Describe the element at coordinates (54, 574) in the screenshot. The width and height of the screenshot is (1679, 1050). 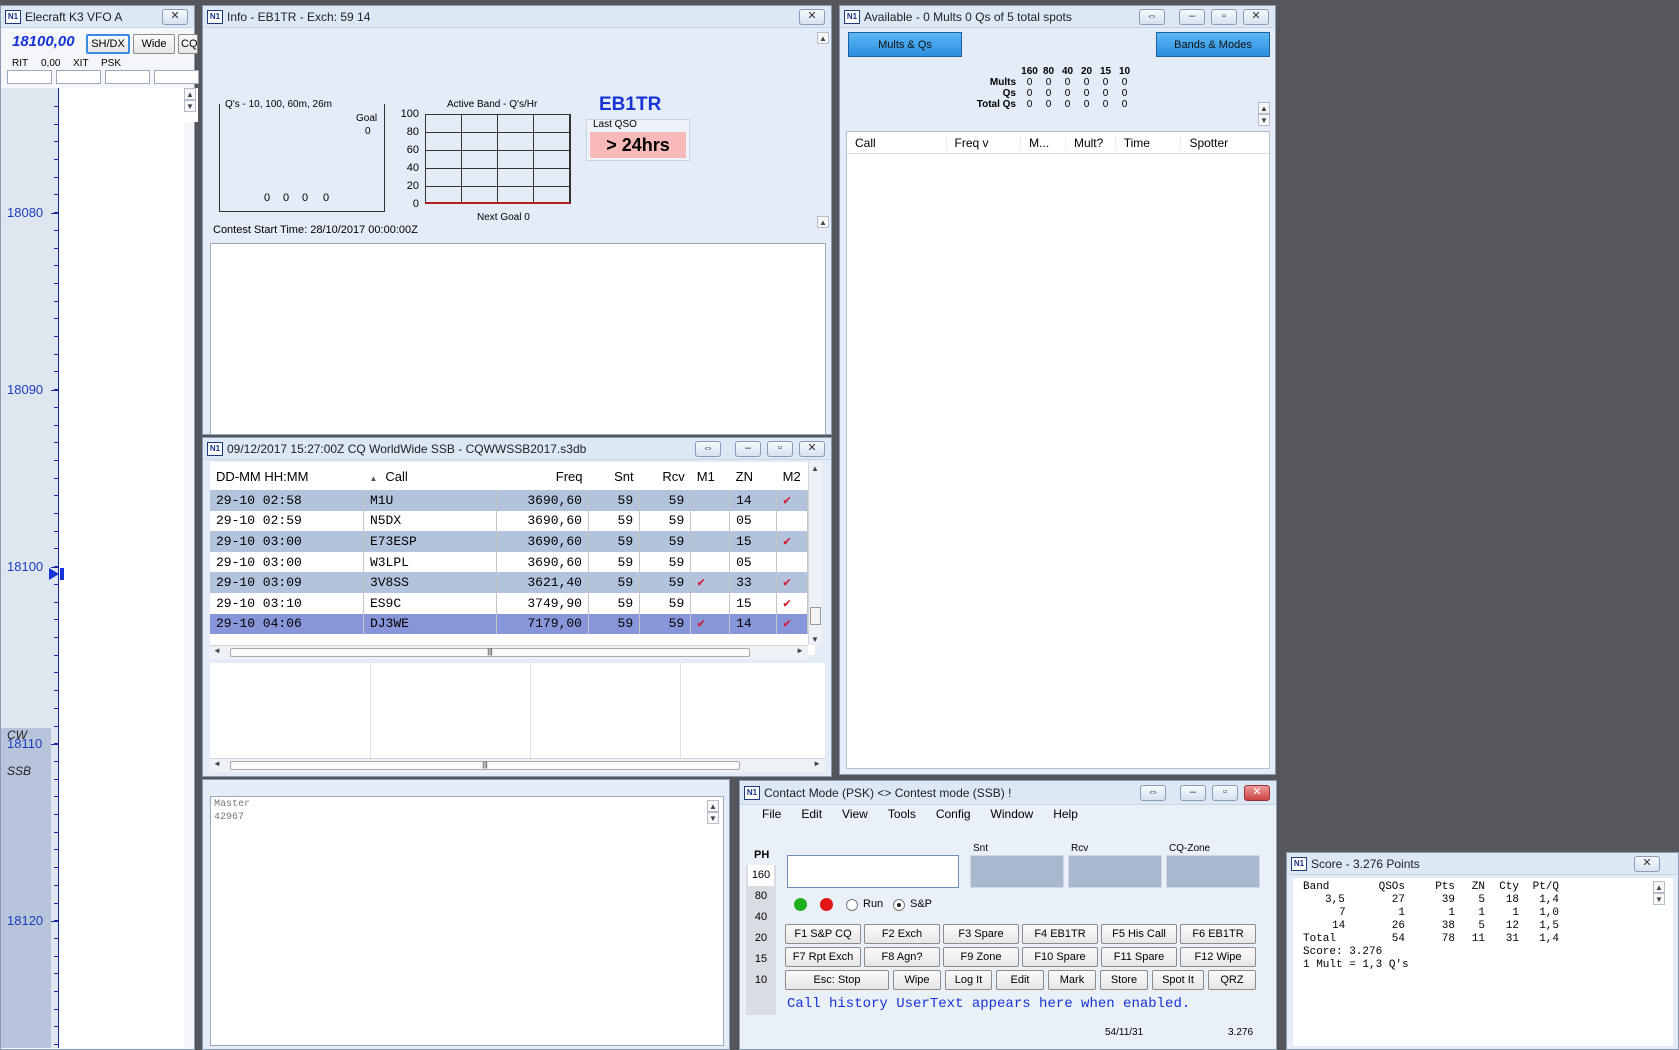
I see `vfo-marker-icon` at that location.